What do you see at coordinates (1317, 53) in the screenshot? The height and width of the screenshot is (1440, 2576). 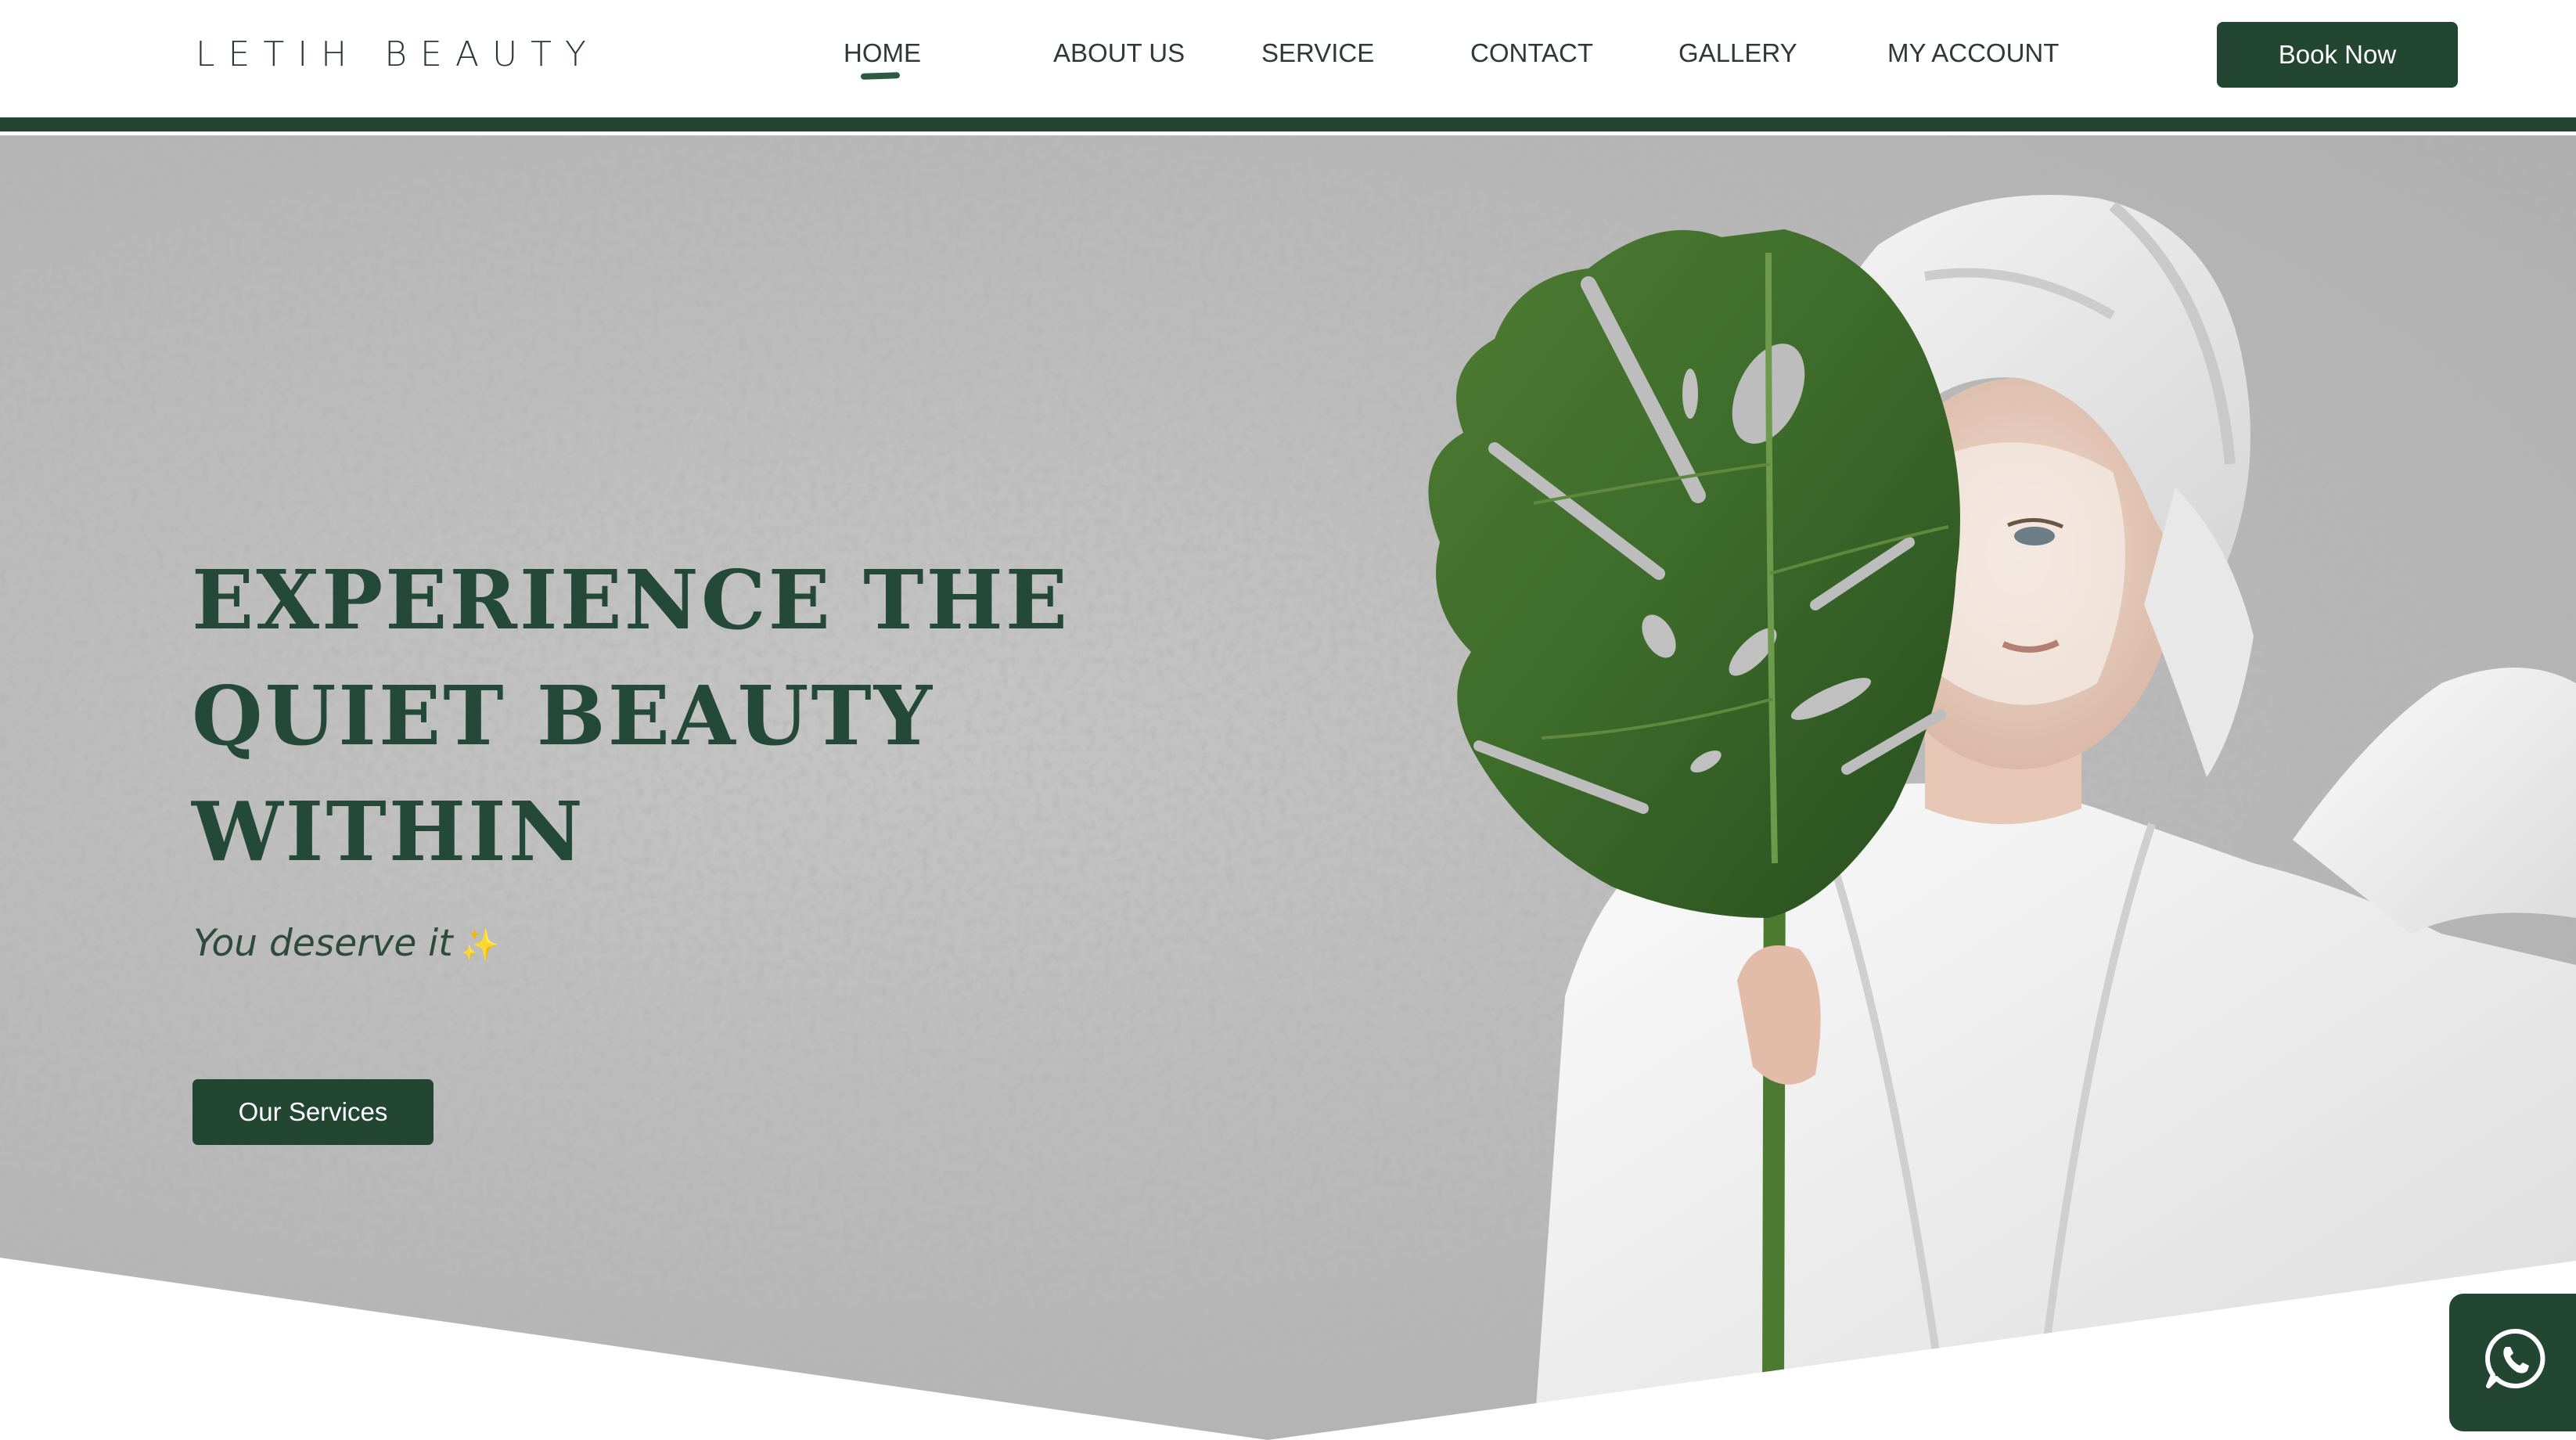 I see `nav-service: SERVICE` at bounding box center [1317, 53].